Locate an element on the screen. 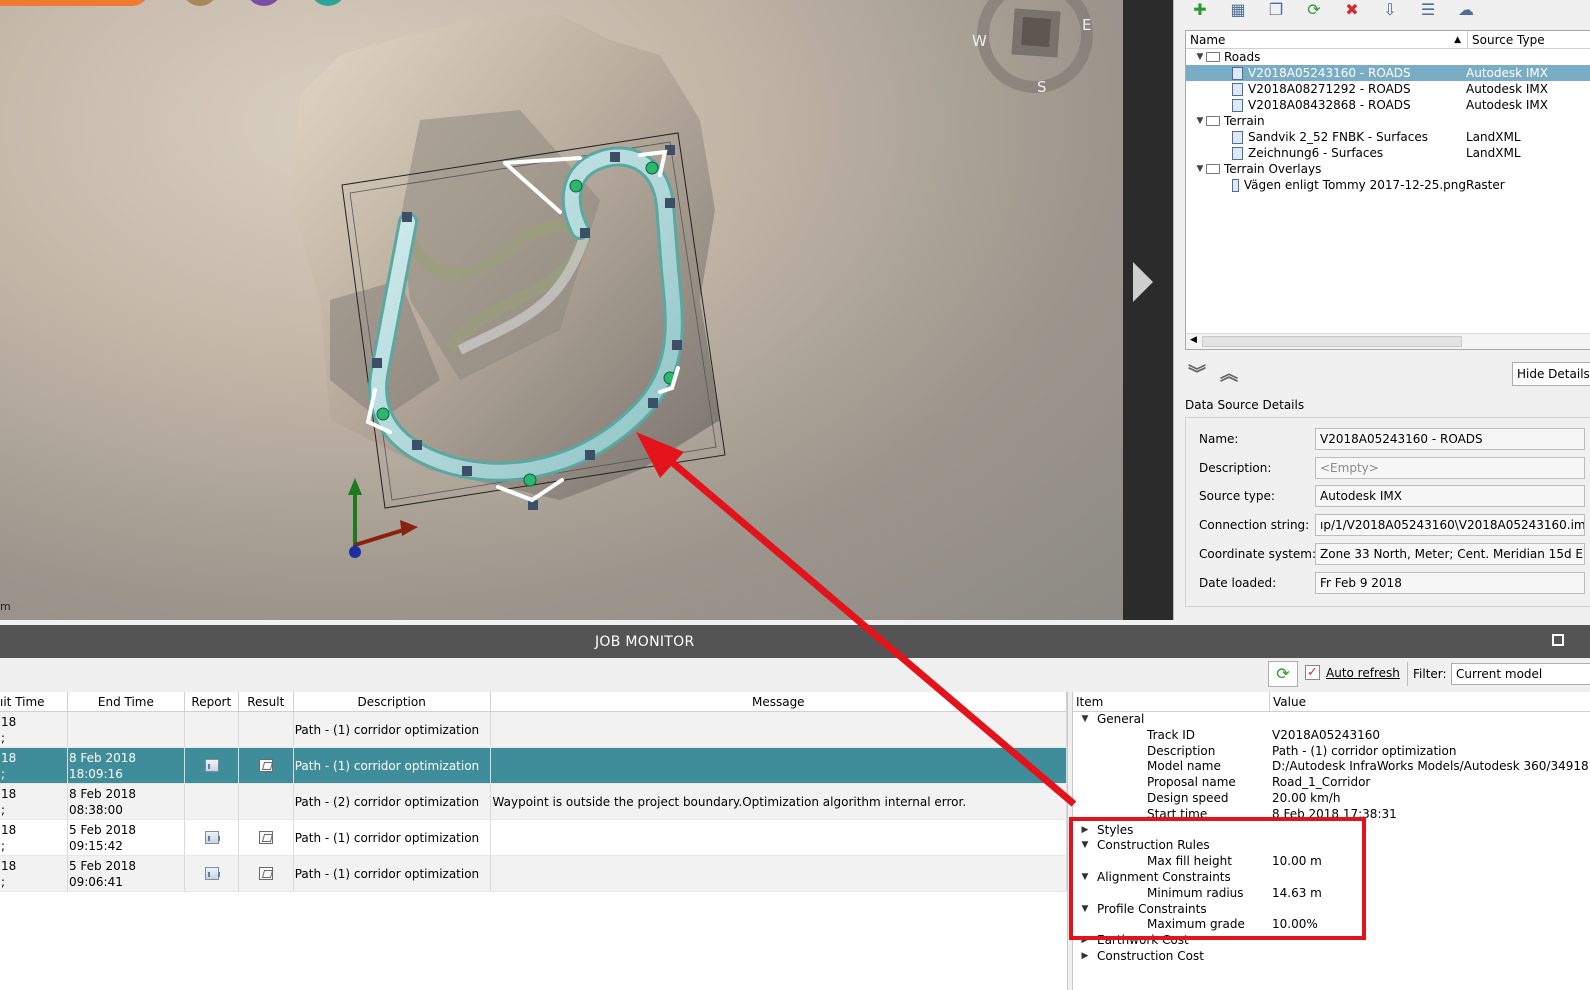 This screenshot has width=1590, height=990. property-label: Proposal name is located at coordinates (1191, 782).